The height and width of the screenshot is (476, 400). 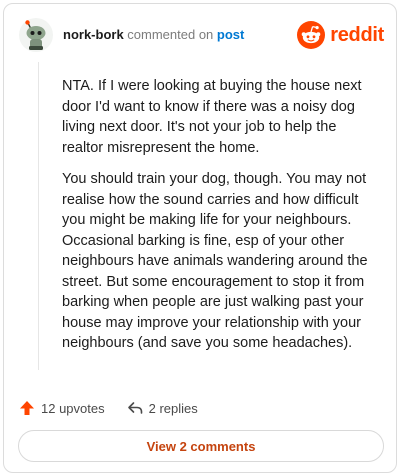 I want to click on comment-meta: nork-bork commented on post, so click(x=153, y=34).